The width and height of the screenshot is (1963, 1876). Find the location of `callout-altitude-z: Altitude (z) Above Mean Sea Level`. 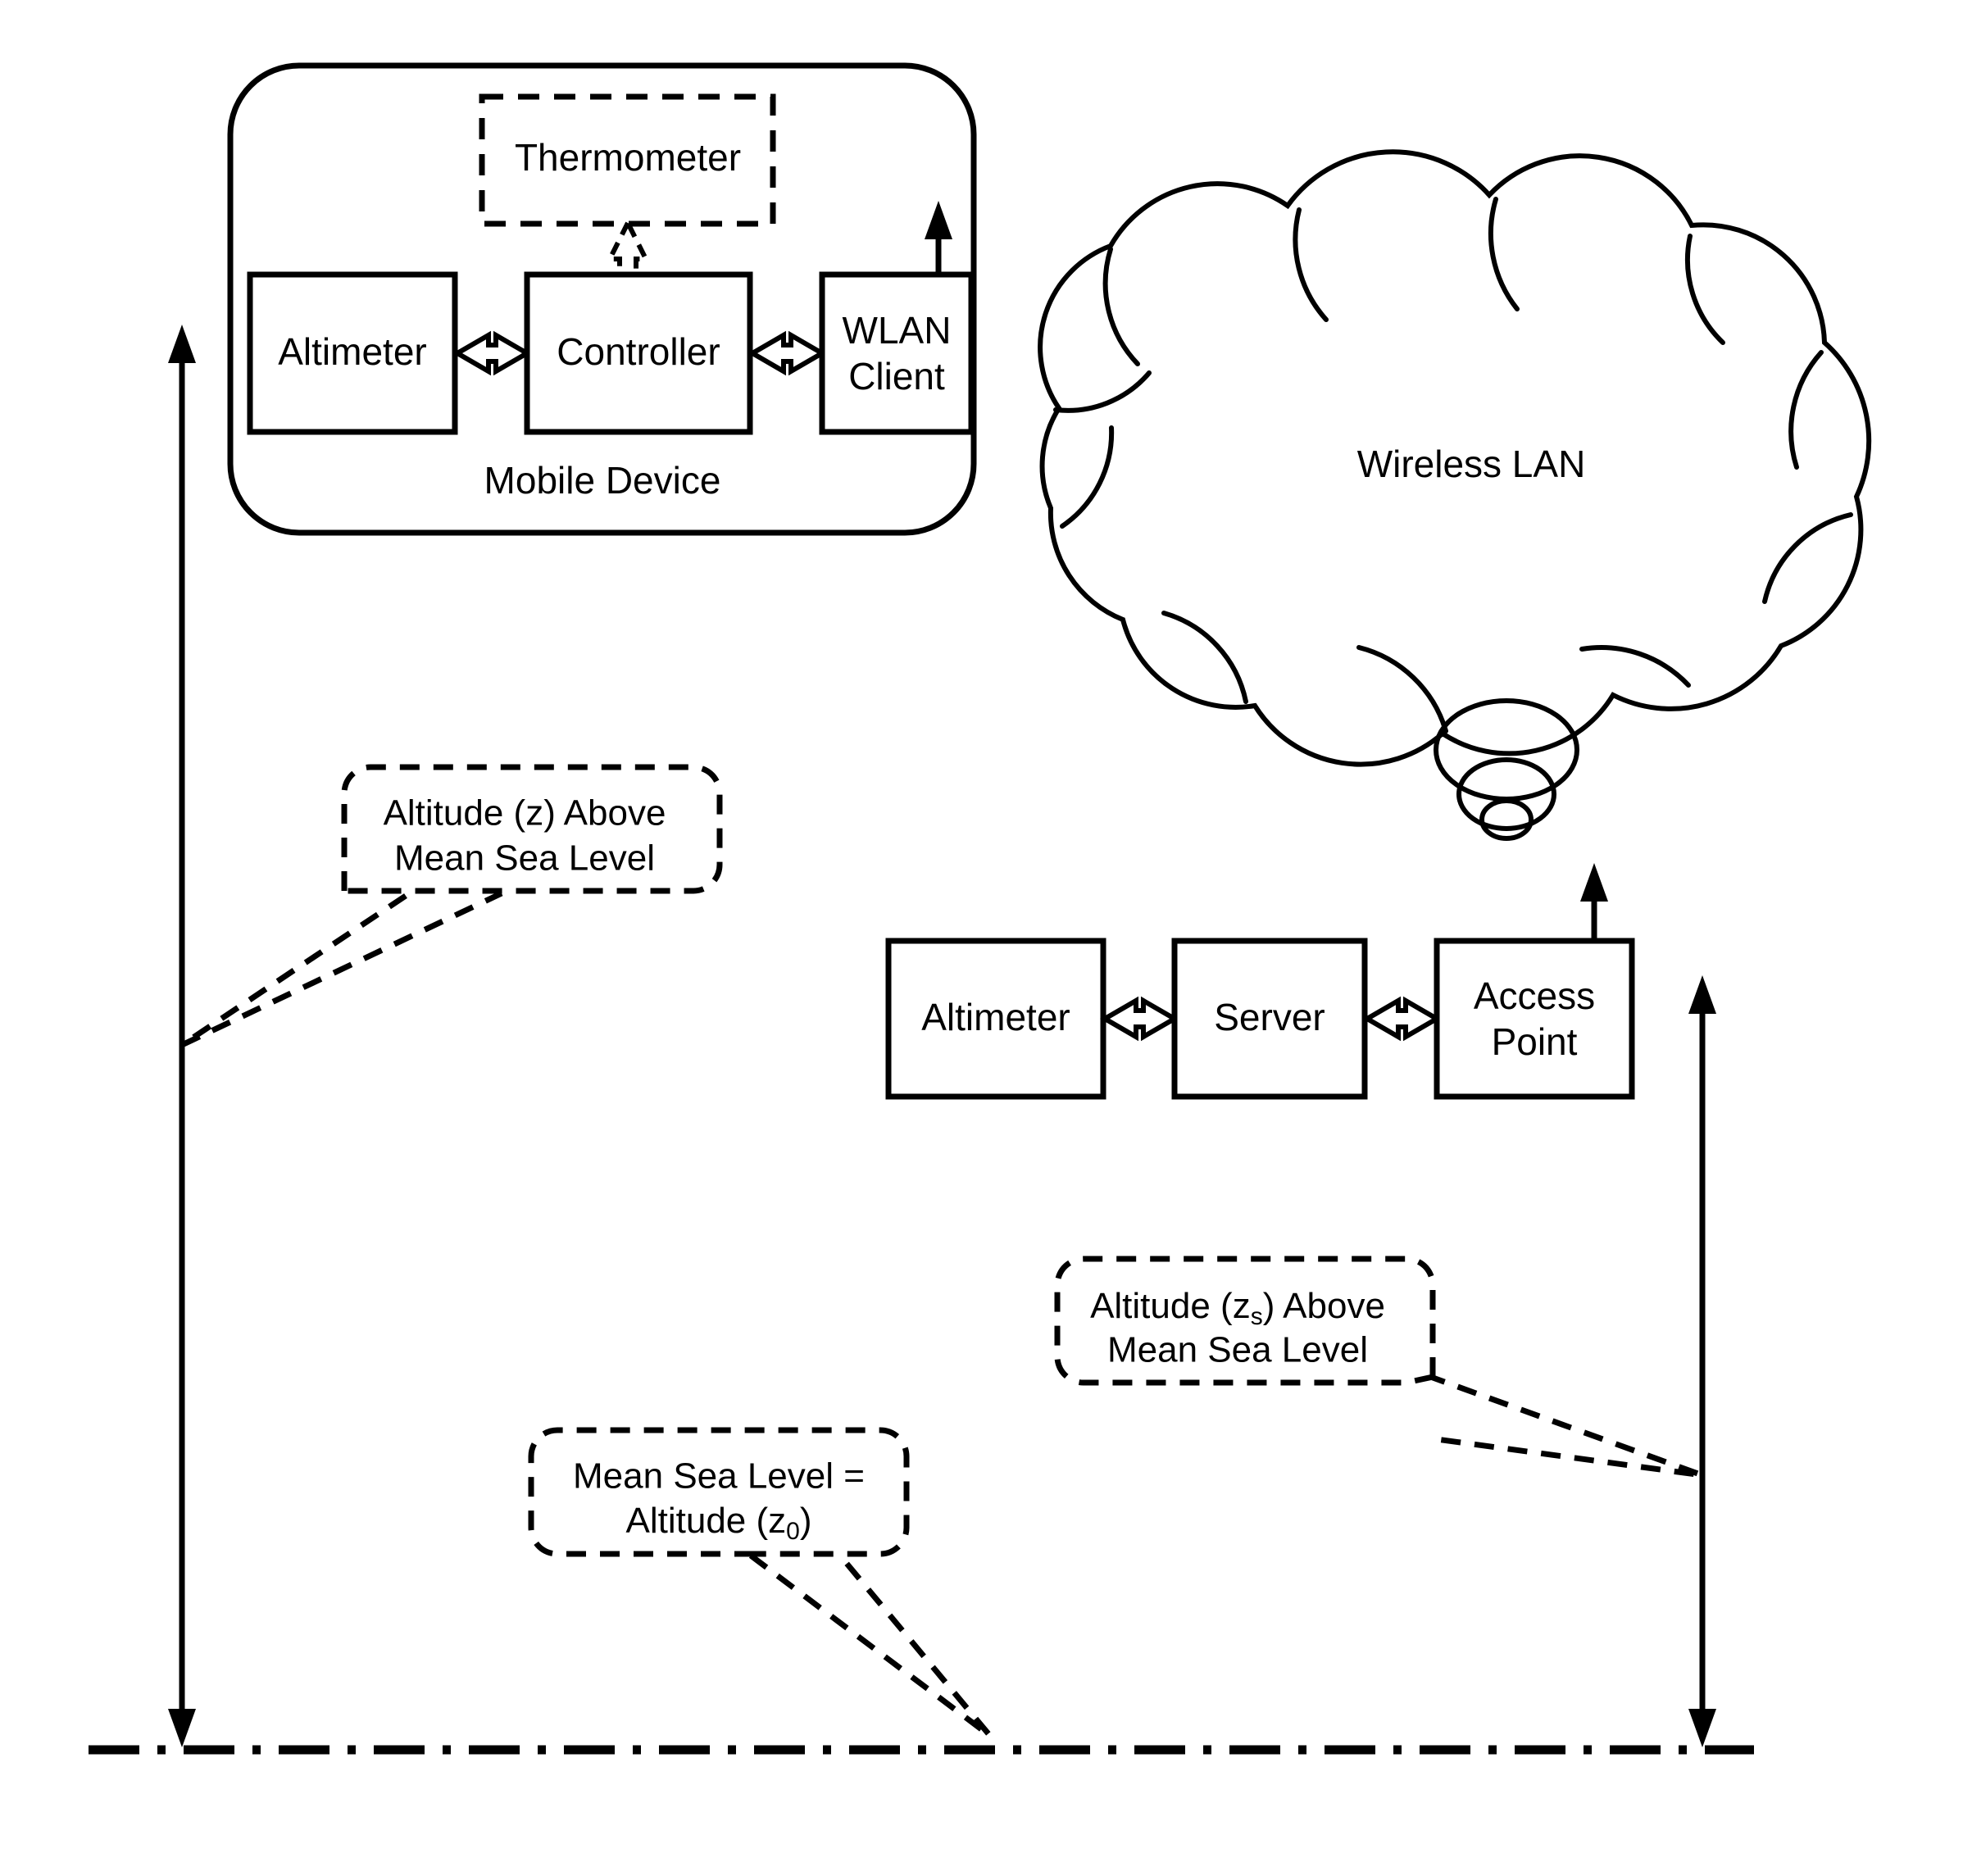

callout-altitude-z: Altitude (z) Above Mean Sea Level is located at coordinates (451, 906).